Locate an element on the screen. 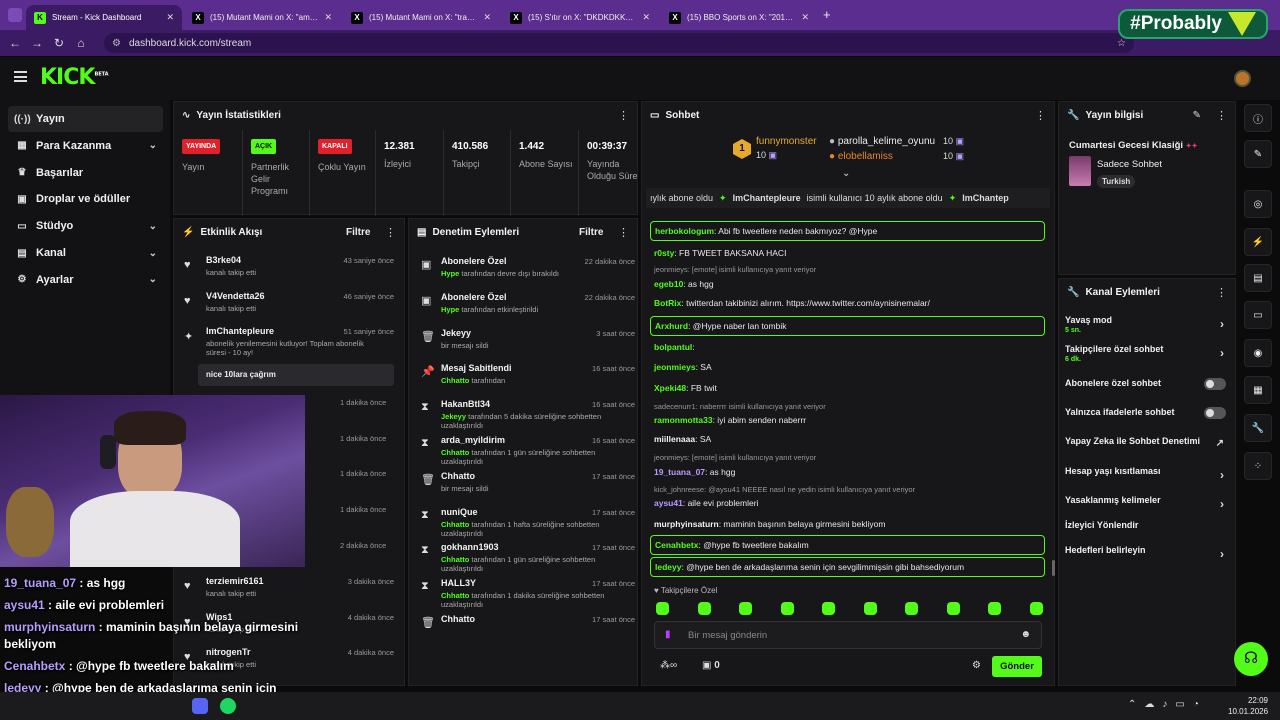 This screenshot has width=1280, height=720. info-icon: ⓘ is located at coordinates (1258, 118).